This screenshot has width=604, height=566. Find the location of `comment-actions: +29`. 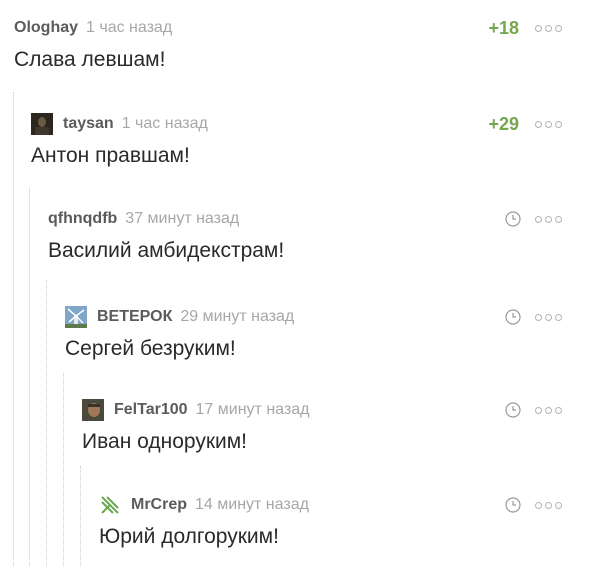

comment-actions: +29 is located at coordinates (525, 124).